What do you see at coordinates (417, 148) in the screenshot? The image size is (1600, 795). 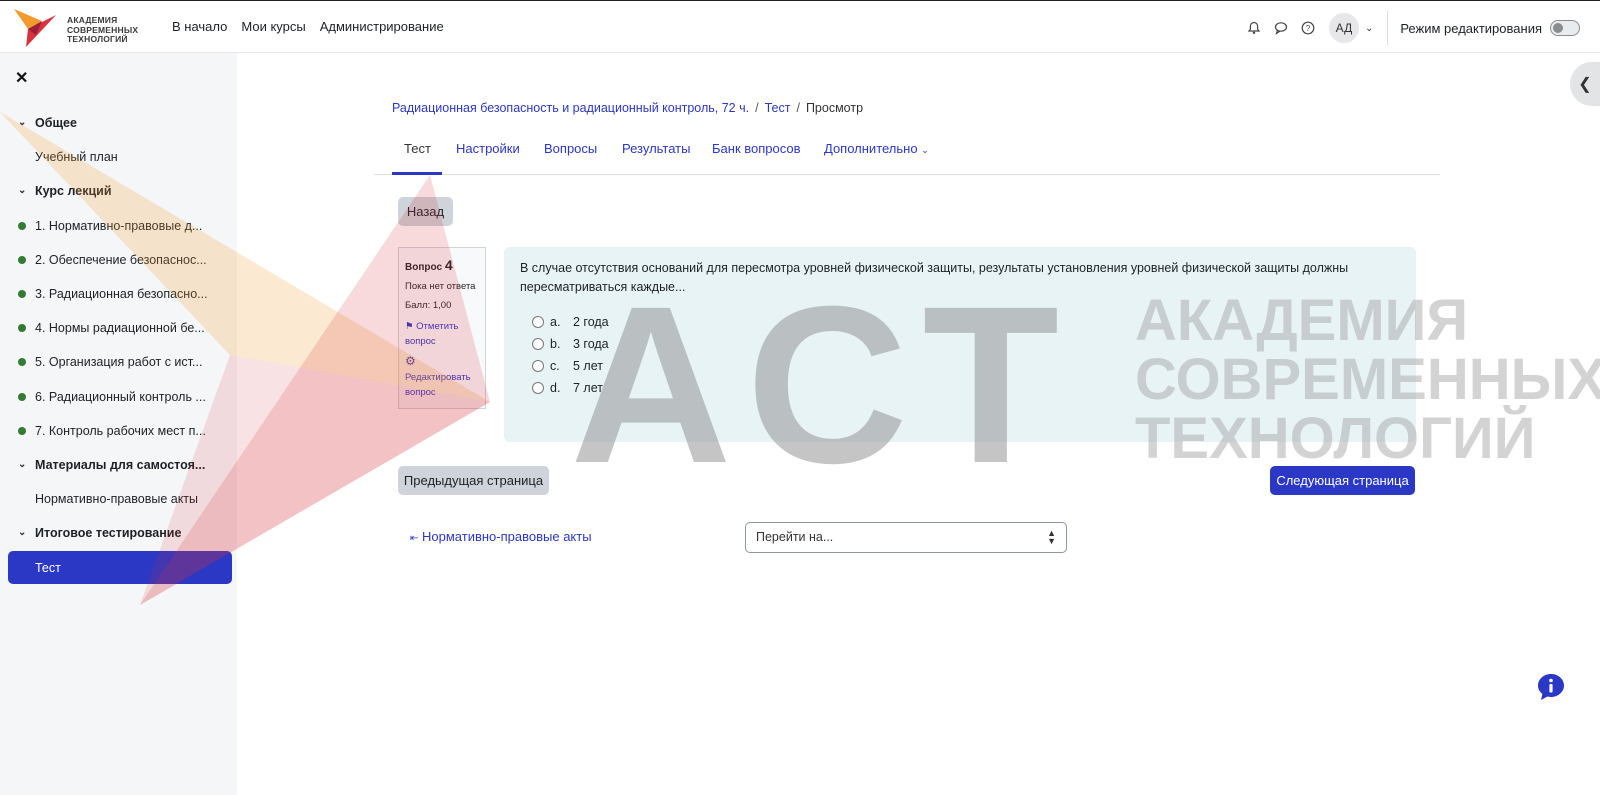 I see `tab-quiz: Тест` at bounding box center [417, 148].